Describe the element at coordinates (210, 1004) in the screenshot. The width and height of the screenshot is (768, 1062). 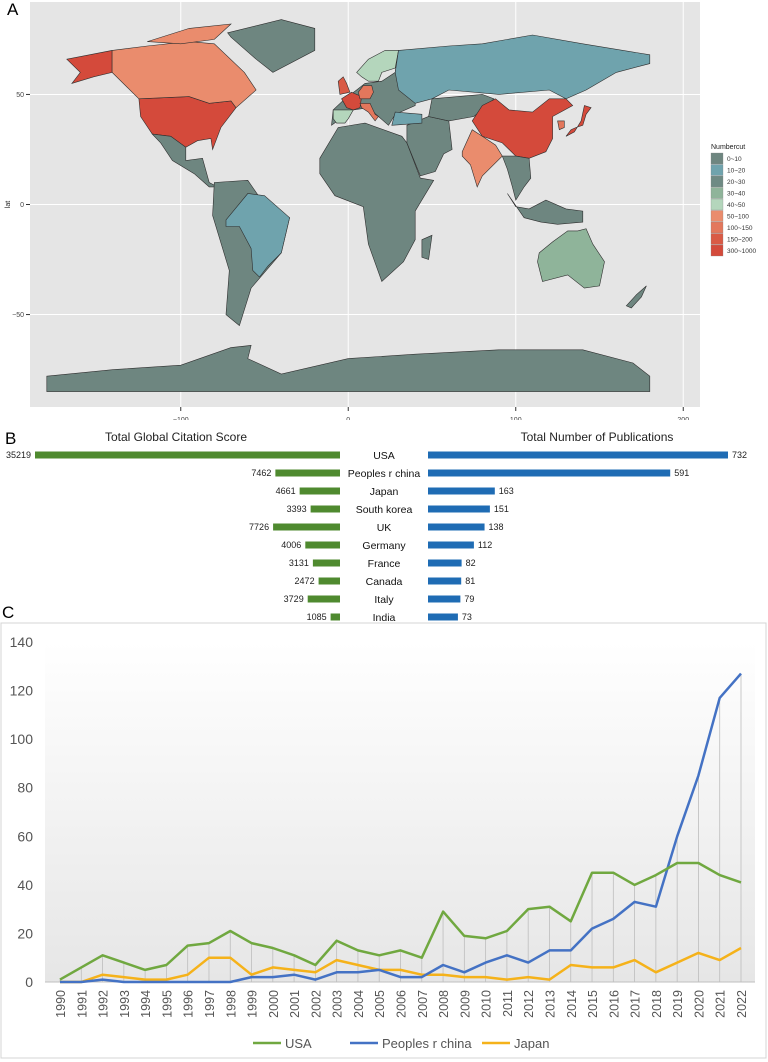
I see `line-xtick-label: 1997` at that location.